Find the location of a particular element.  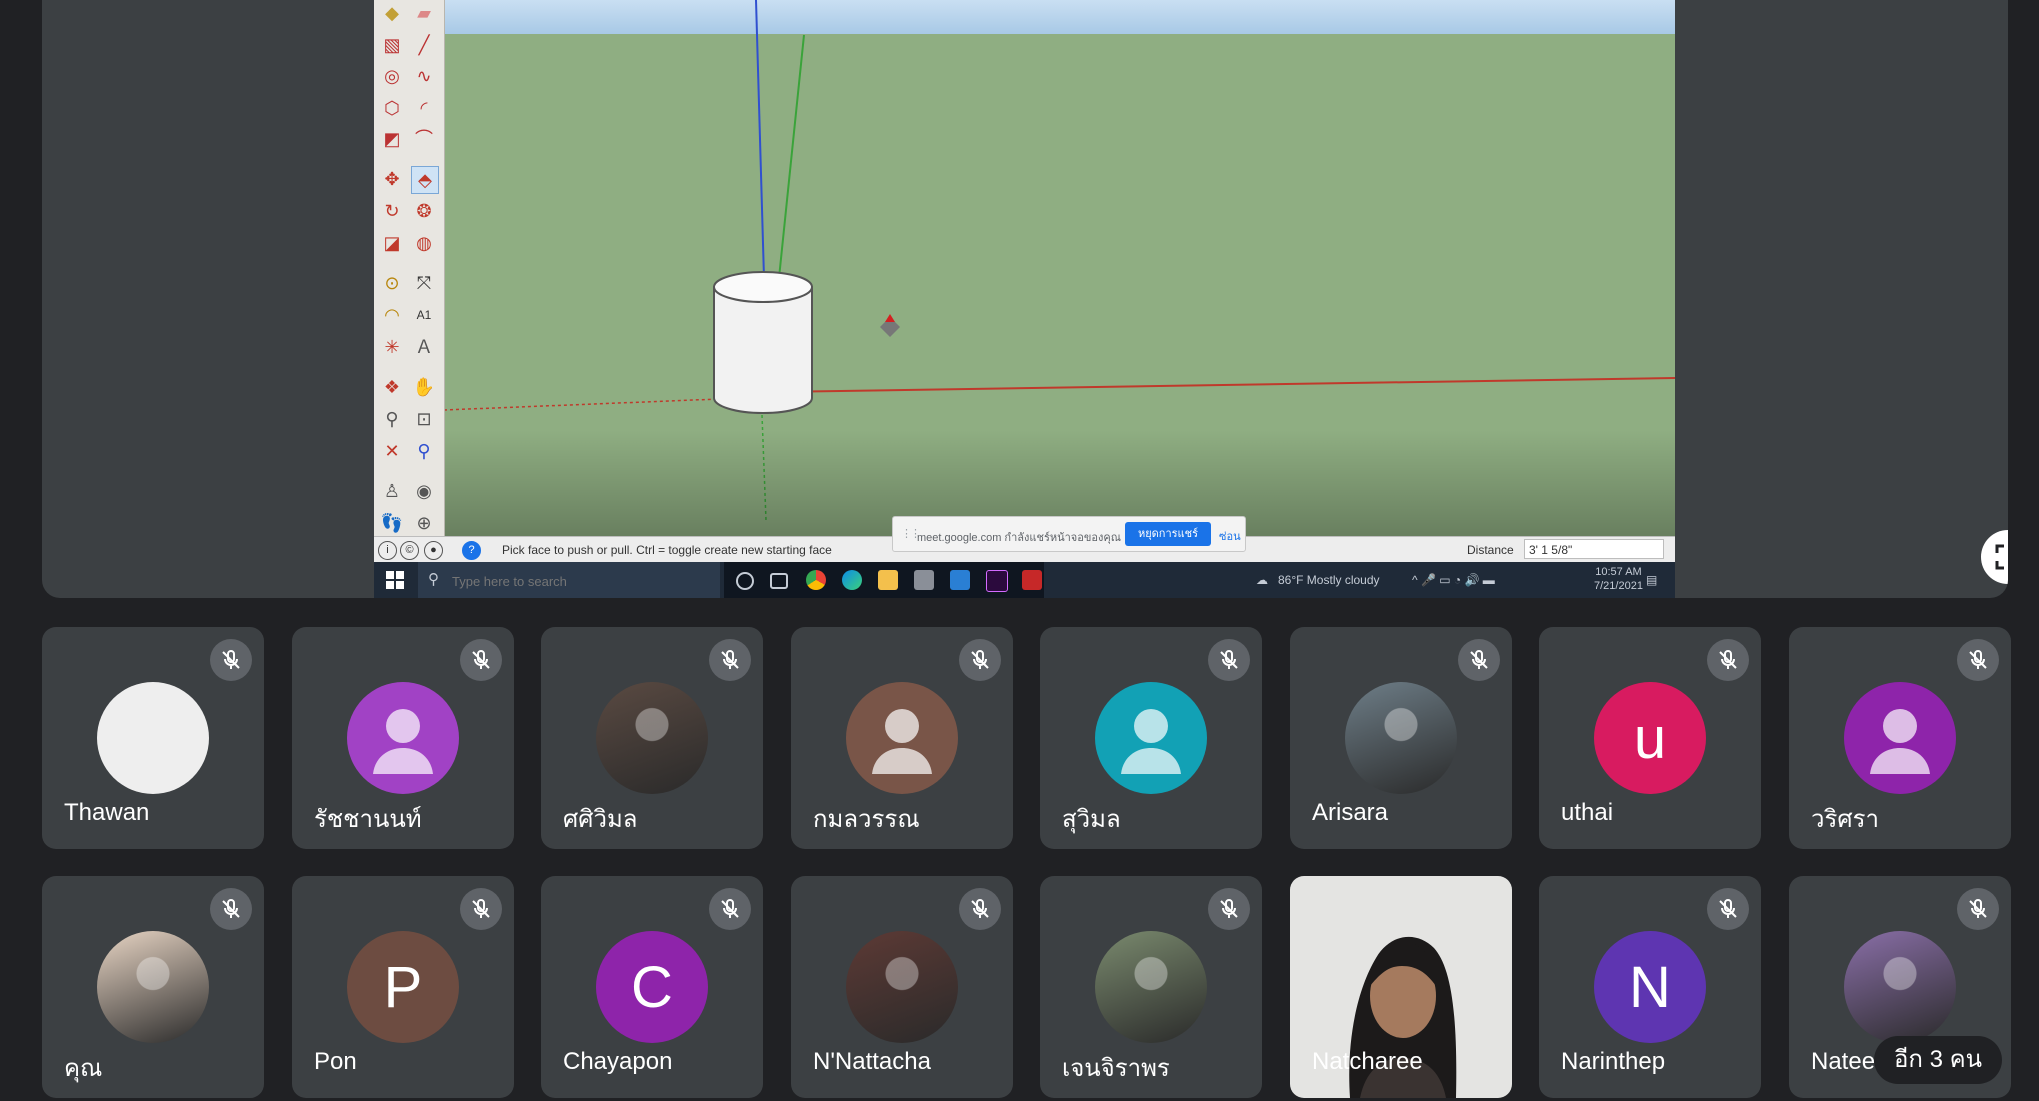

protractor-icon: ◠ is located at coordinates (392, 315).